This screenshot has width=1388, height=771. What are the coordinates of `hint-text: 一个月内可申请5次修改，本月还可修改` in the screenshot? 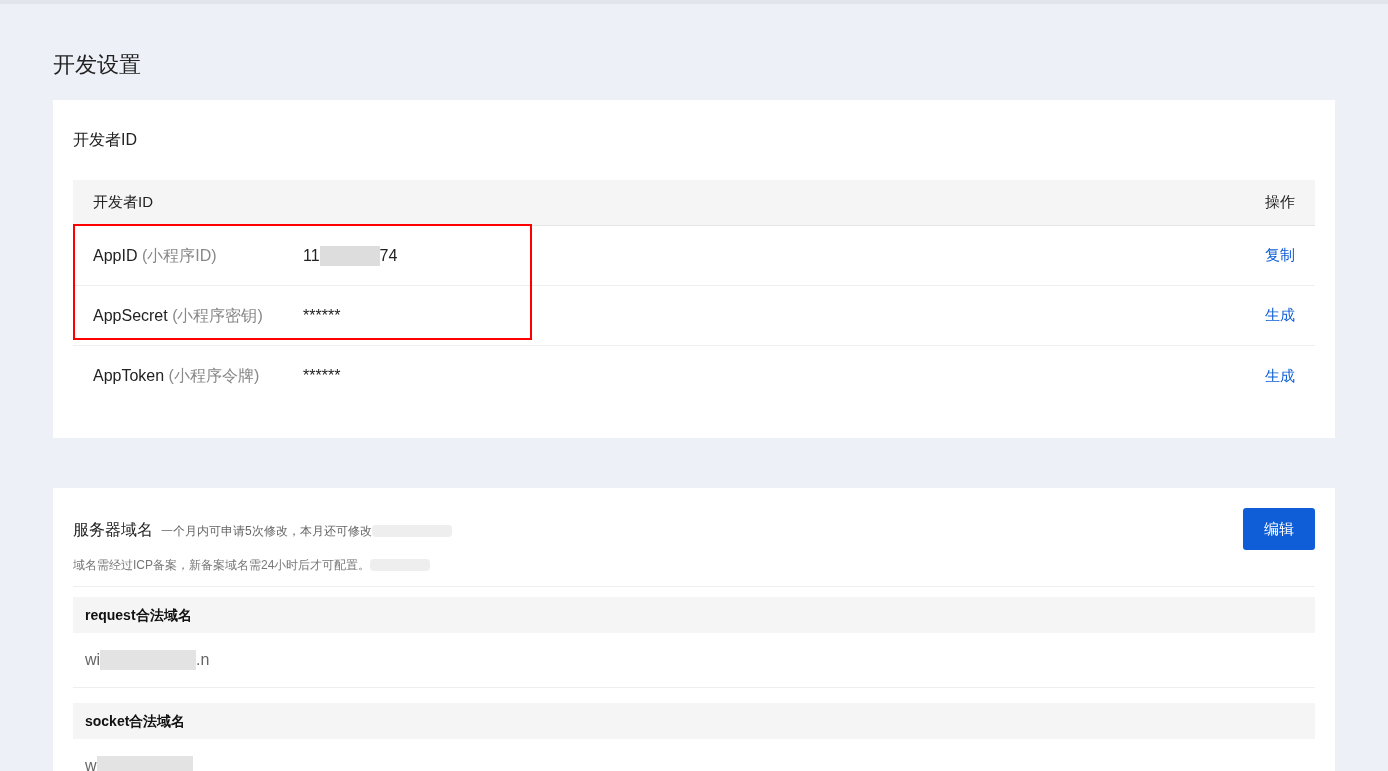 It's located at (266, 531).